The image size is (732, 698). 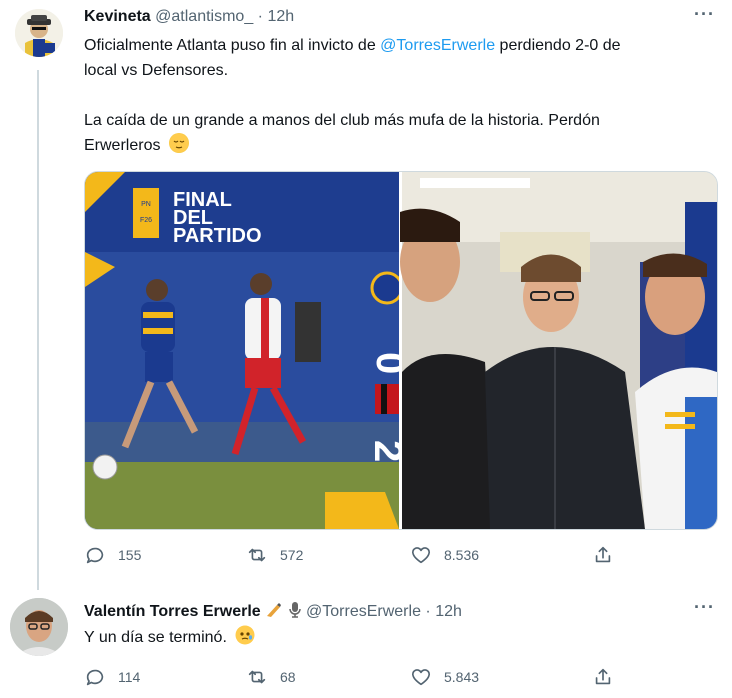 I want to click on tweet2-retweet-count: 68, so click(x=288, y=677).